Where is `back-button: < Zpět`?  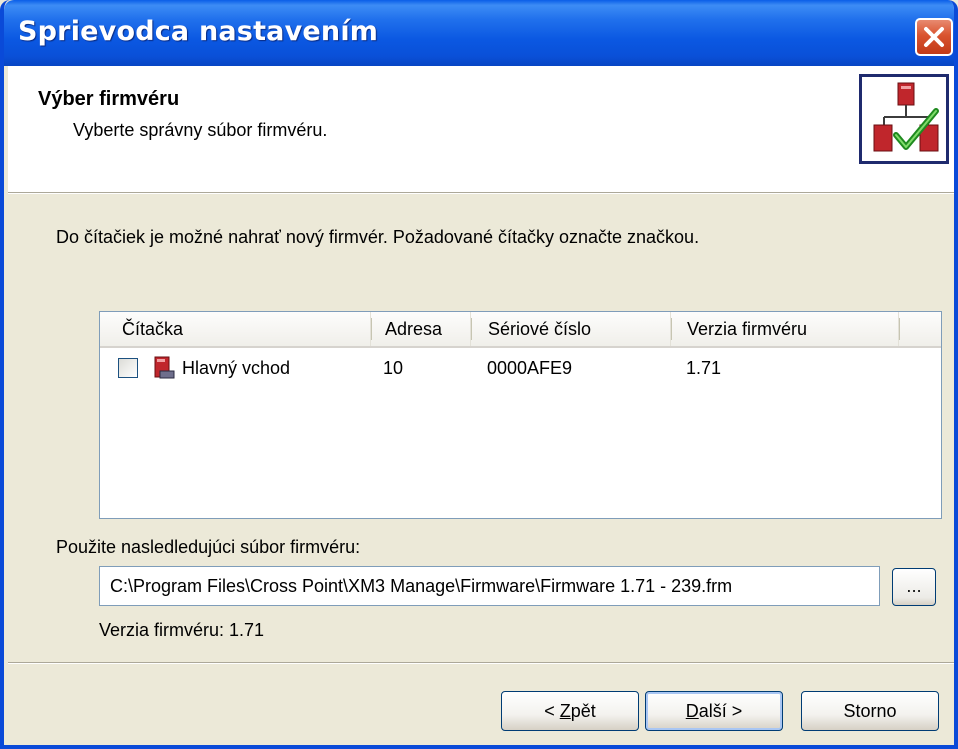 back-button: < Zpět is located at coordinates (570, 711).